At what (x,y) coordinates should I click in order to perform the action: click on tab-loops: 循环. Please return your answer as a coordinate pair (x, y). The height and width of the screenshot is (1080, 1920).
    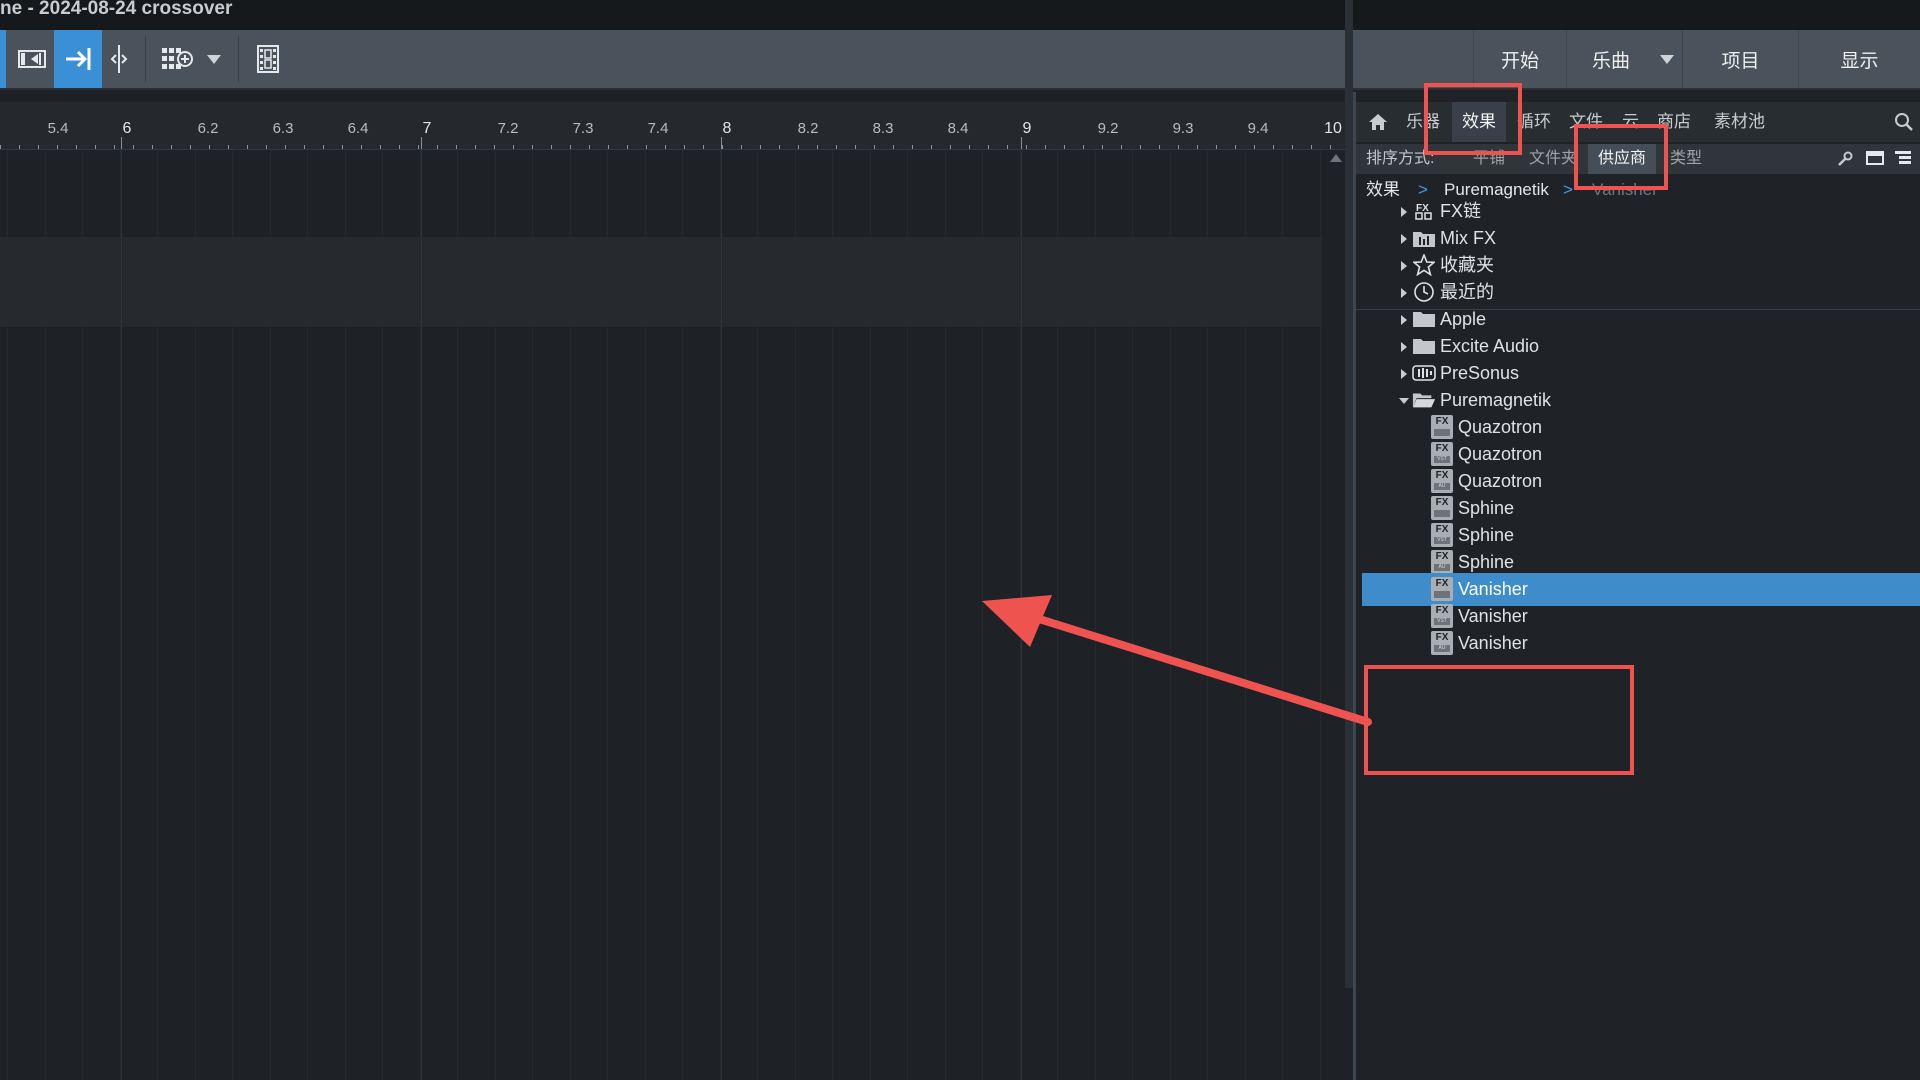
    Looking at the image, I should click on (1534, 122).